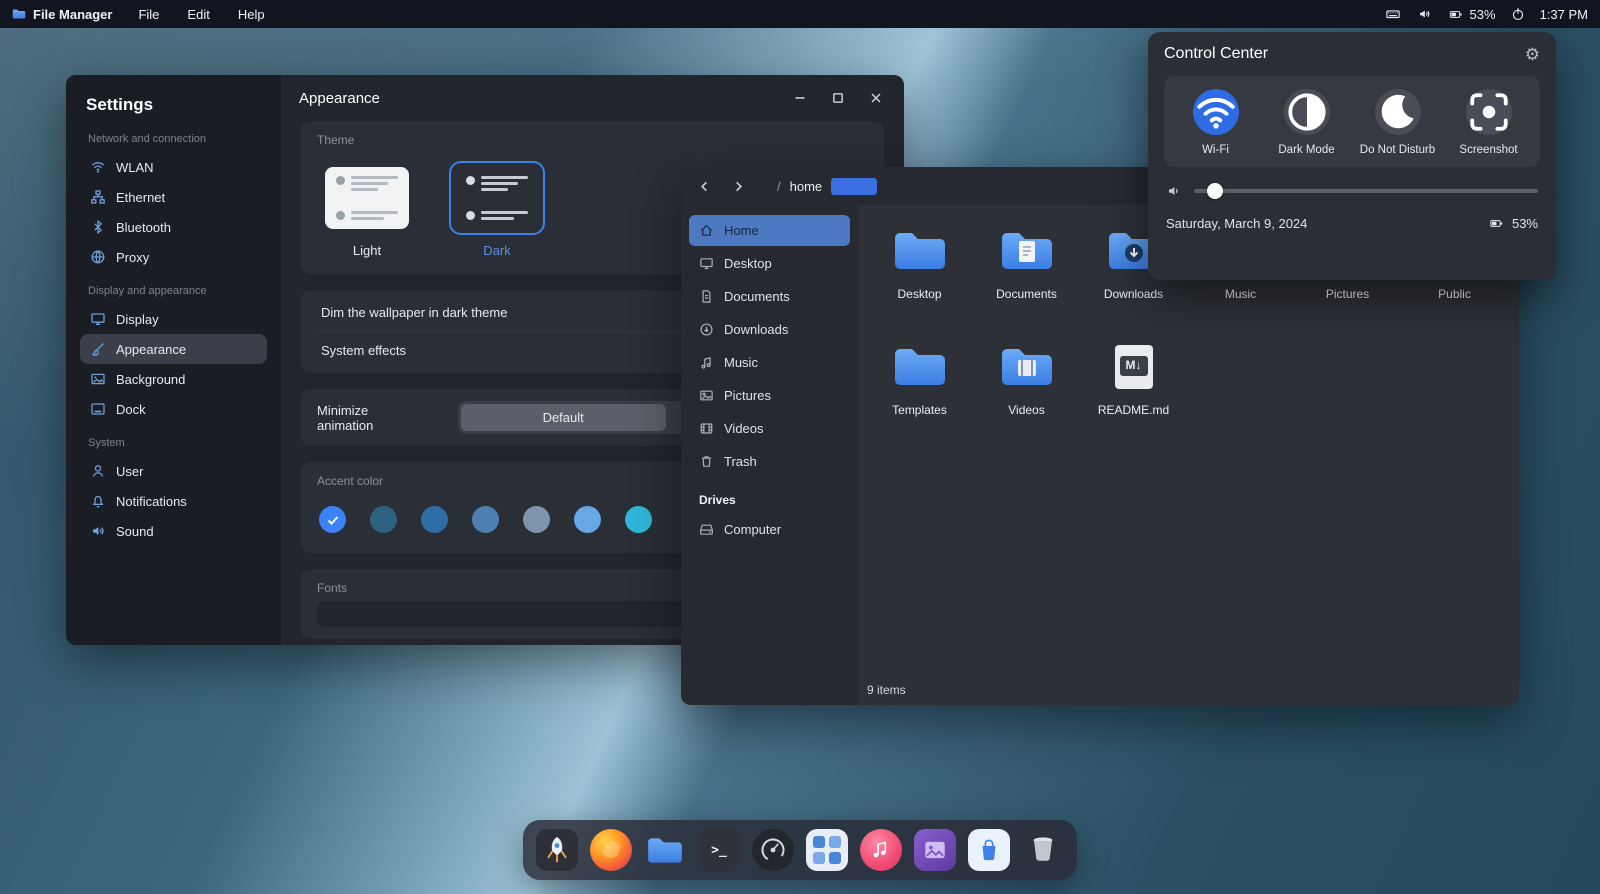  What do you see at coordinates (935, 850) in the screenshot?
I see `dock-image-viewer` at bounding box center [935, 850].